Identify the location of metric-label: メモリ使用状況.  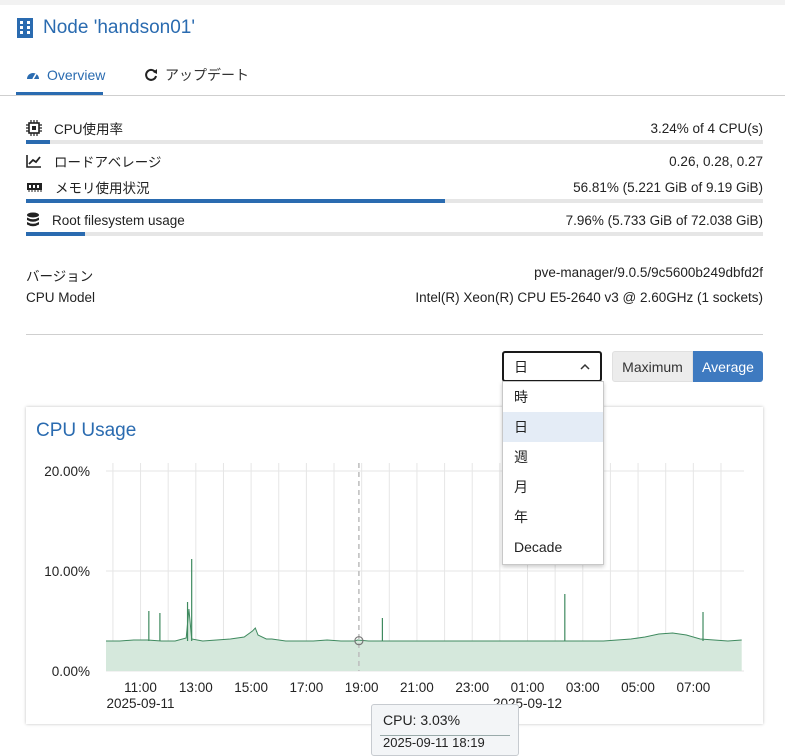
(102, 188).